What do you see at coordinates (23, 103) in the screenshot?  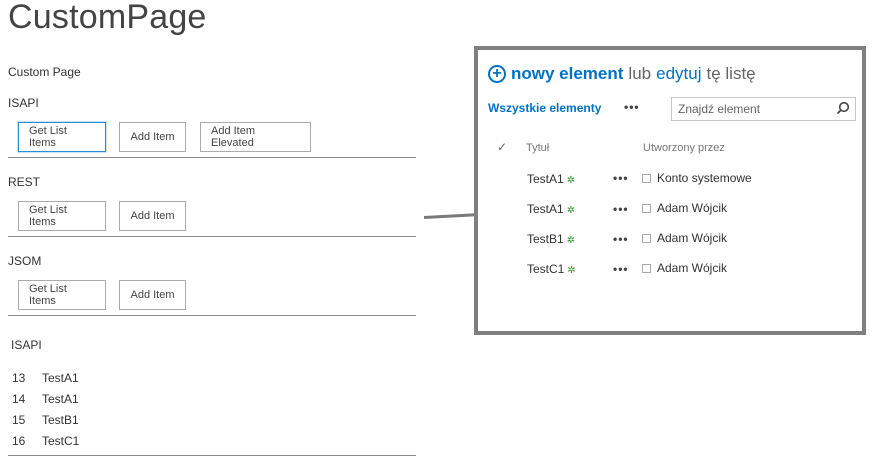 I see `section-label-isapi: ISAPI` at bounding box center [23, 103].